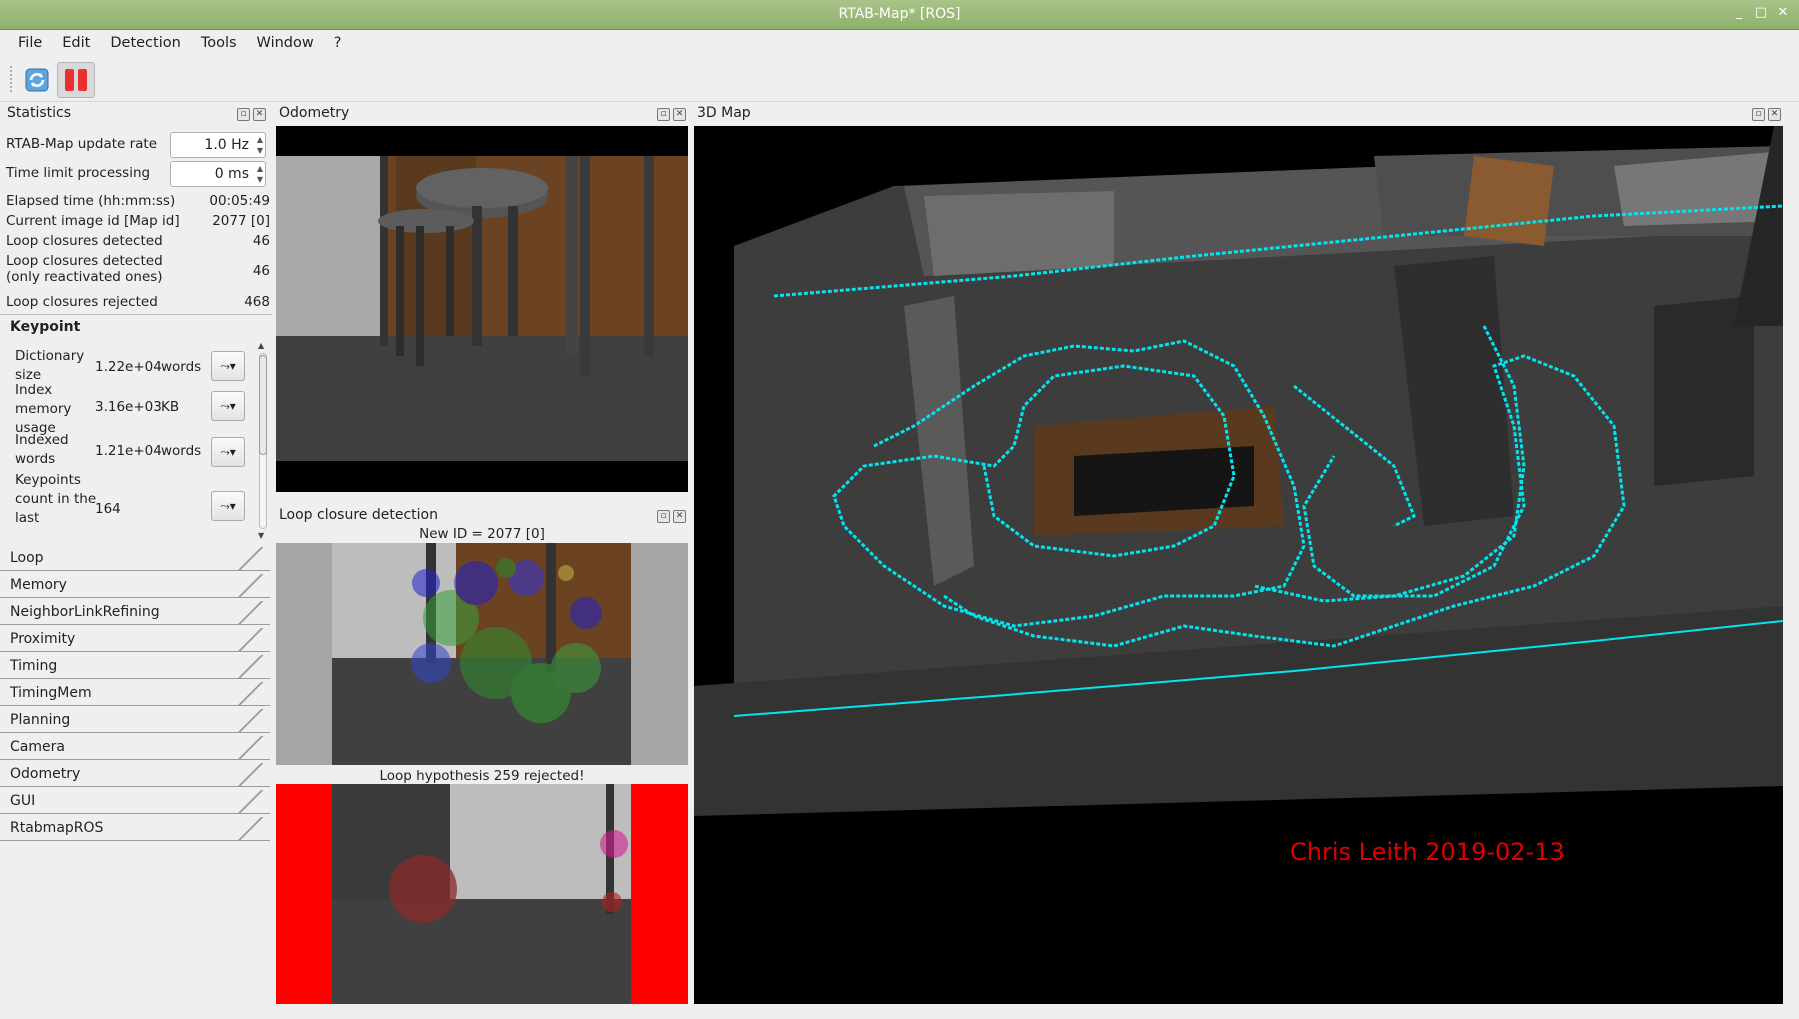 This screenshot has width=1799, height=1019. What do you see at coordinates (261, 345) in the screenshot?
I see `scroll-up-icon: ▲` at bounding box center [261, 345].